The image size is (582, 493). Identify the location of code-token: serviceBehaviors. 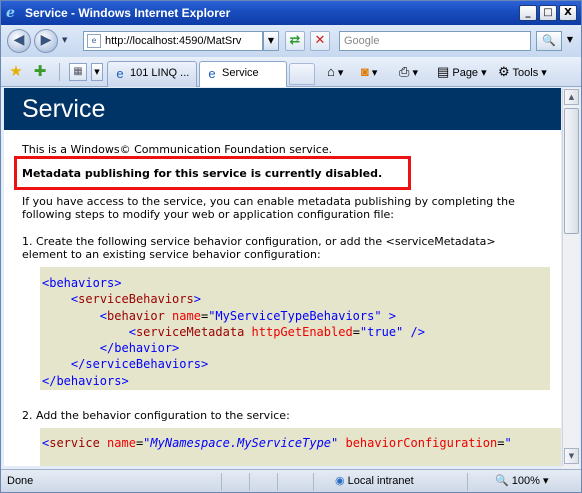
(136, 299).